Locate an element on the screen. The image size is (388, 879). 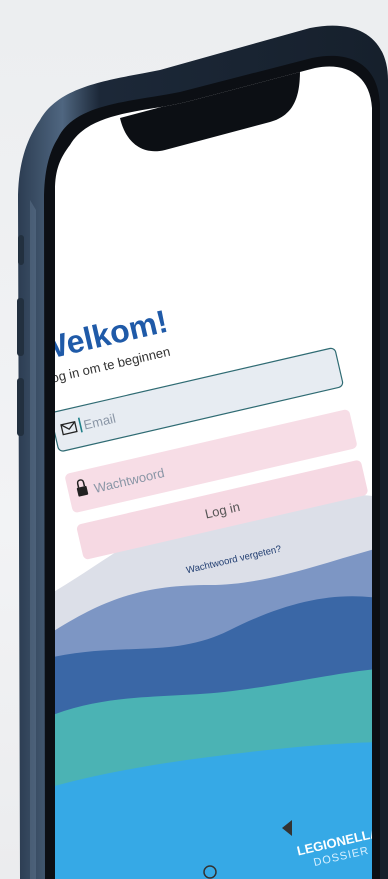
mute-switch is located at coordinates (21, 250).